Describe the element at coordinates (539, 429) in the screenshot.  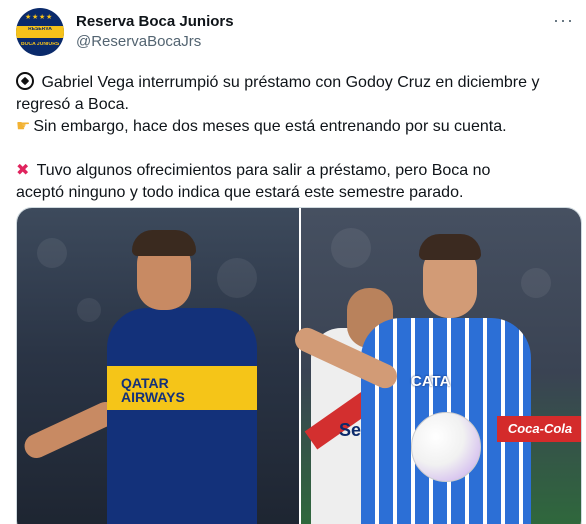
I see `ad-board: Coca-Cola` at that location.